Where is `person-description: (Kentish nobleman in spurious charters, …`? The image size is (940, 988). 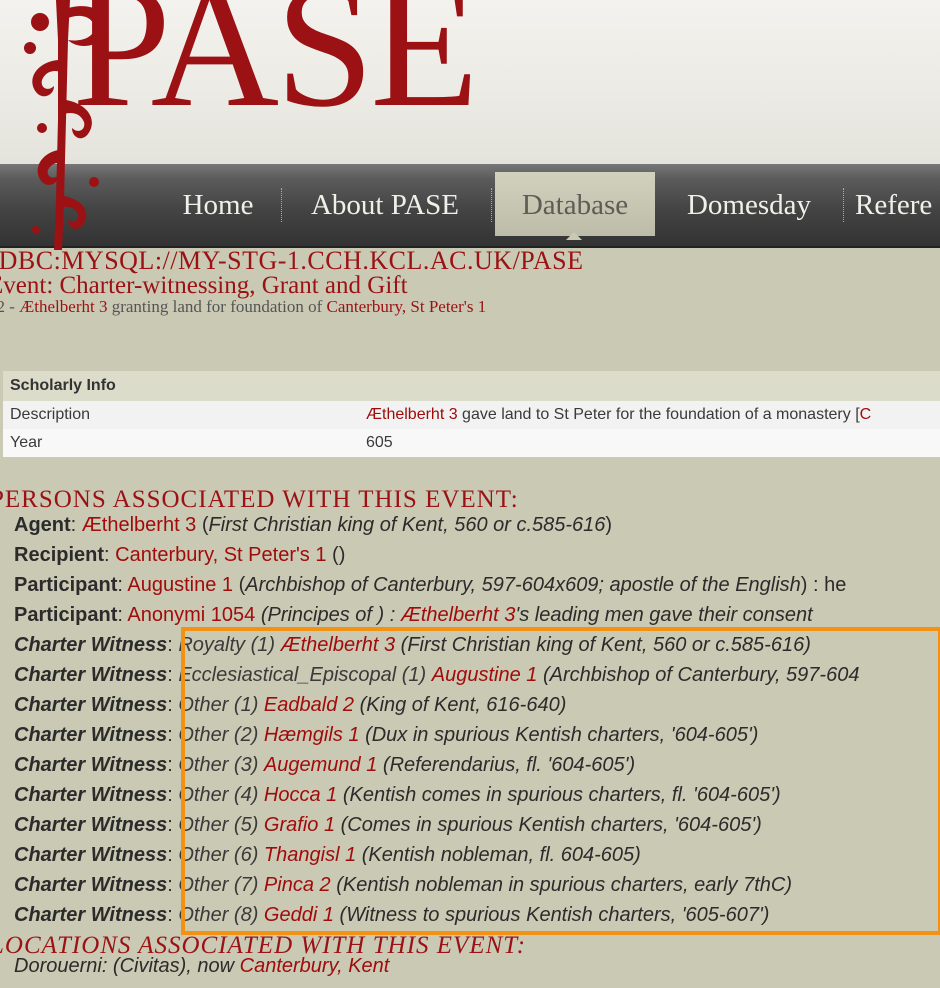 person-description: (Kentish nobleman in spurious charters, … is located at coordinates (564, 885).